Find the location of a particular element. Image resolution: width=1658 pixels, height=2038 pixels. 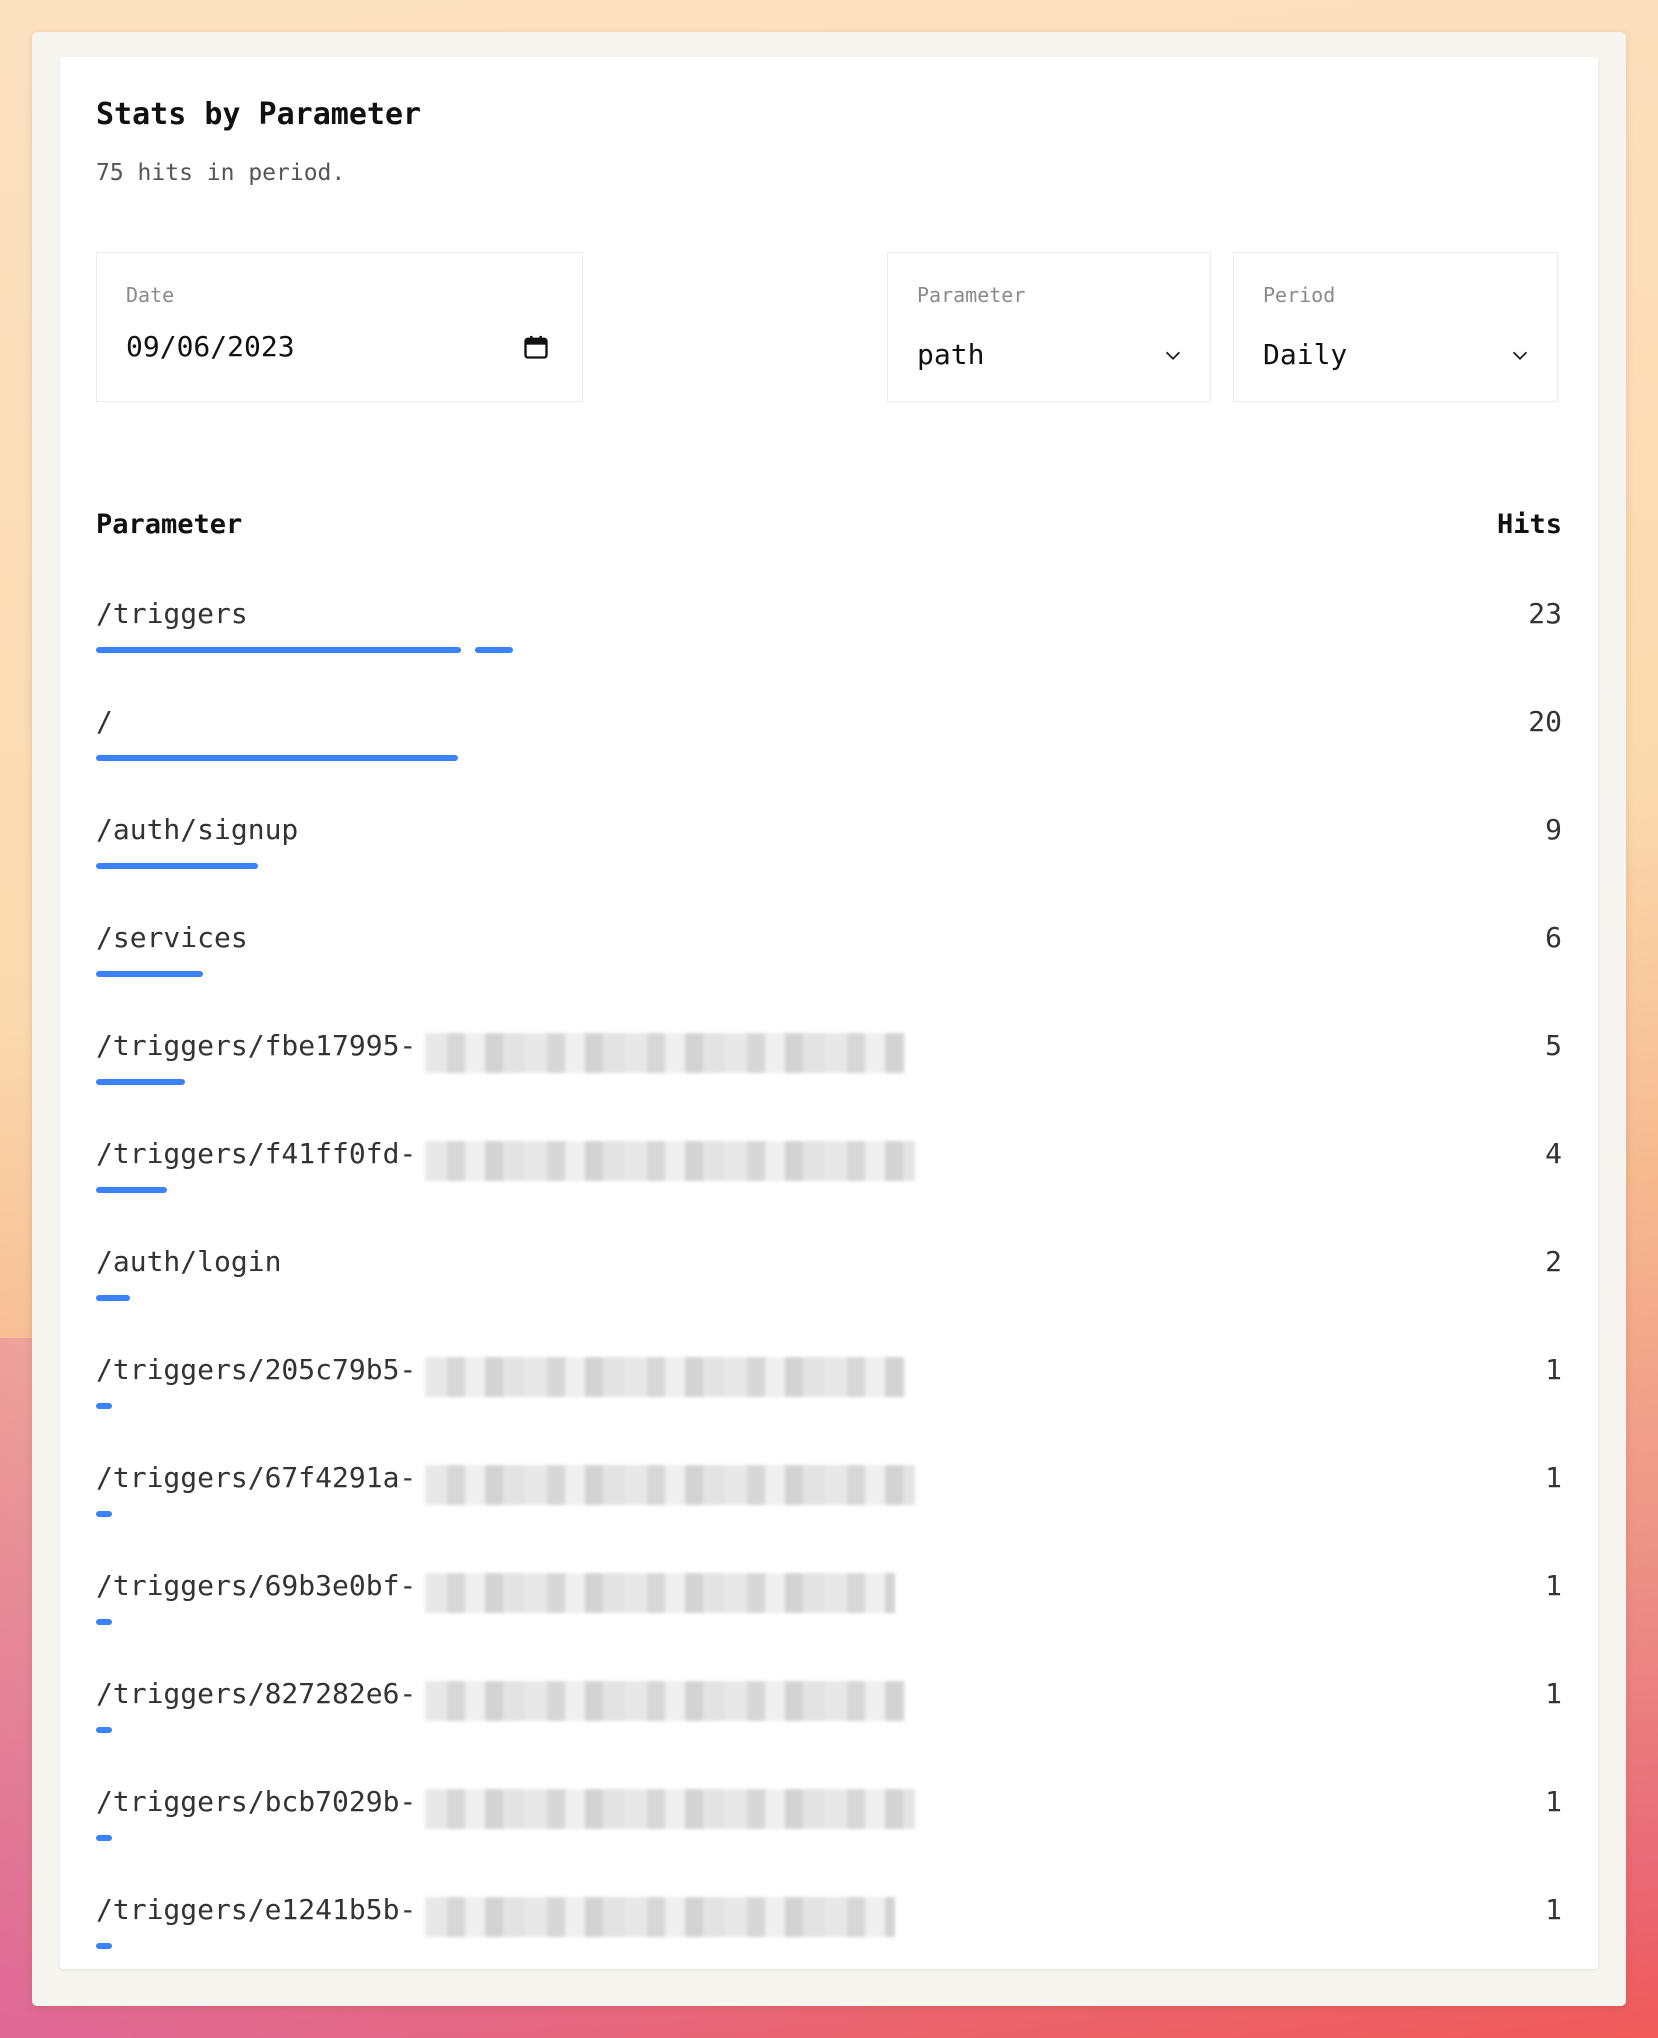

row-parameter: / is located at coordinates (104, 721).